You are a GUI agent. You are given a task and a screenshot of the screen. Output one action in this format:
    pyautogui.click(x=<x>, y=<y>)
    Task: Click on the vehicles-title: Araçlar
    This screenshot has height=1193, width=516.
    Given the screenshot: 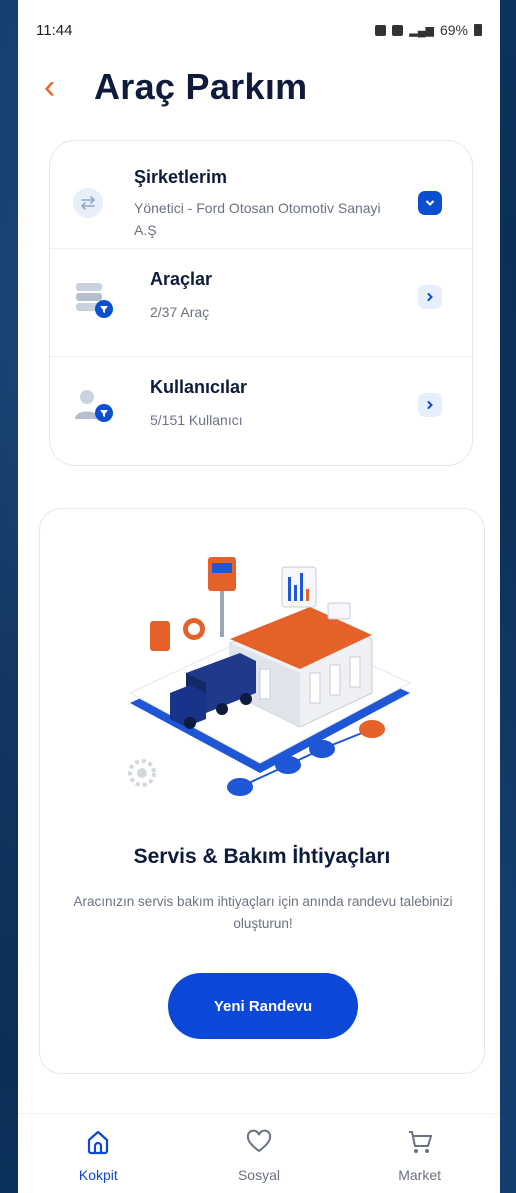 What is the action you would take?
    pyautogui.click(x=181, y=279)
    